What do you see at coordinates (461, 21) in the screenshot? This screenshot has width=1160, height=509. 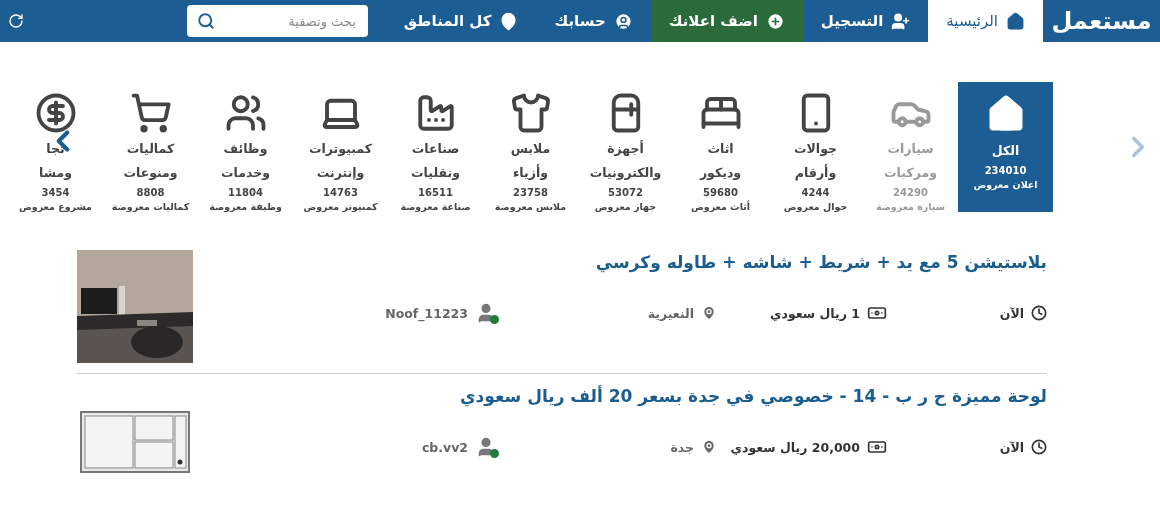 I see `nav-item: كل المناطق` at bounding box center [461, 21].